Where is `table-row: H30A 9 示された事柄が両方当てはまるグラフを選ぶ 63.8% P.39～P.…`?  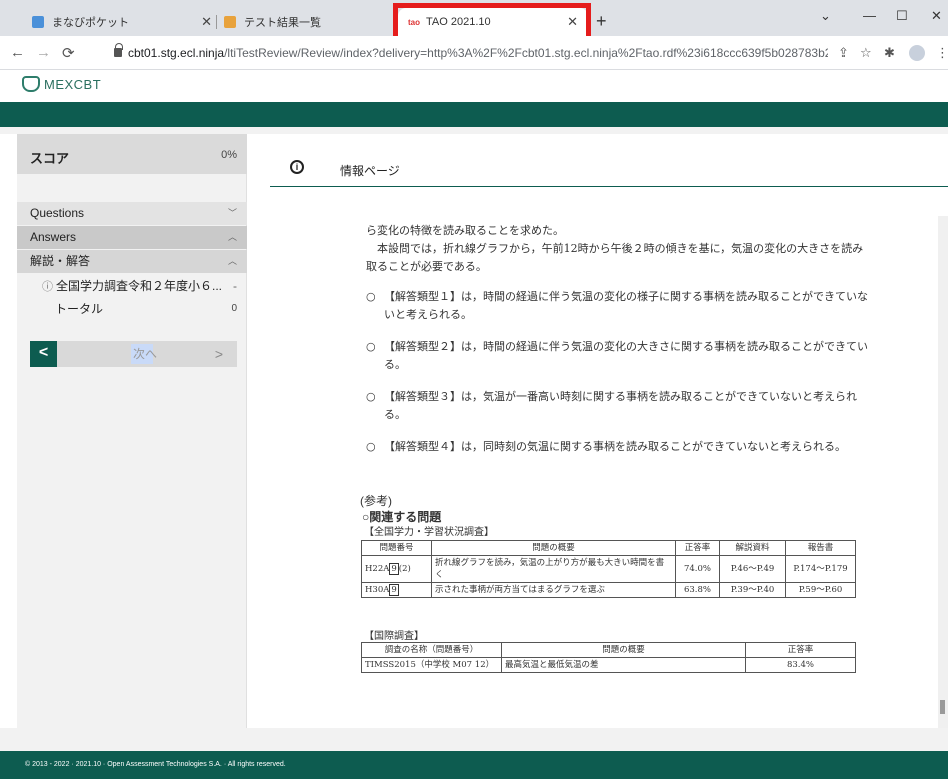
table-row: H30A 9 示された事柄が両方当てはまるグラフを選ぶ 63.8% P.39～P.… is located at coordinates (608, 590).